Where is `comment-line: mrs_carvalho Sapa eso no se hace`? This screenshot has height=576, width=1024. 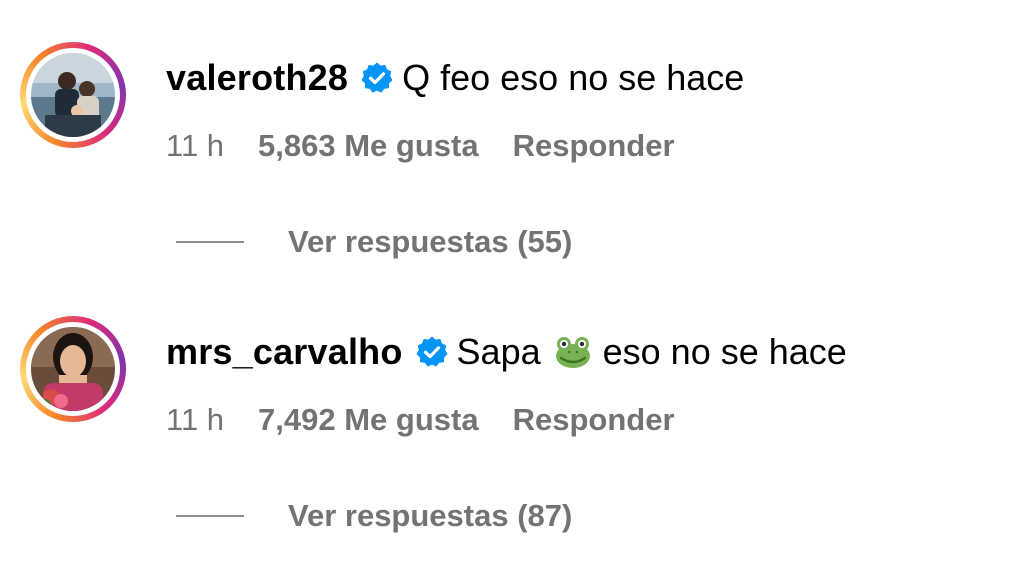
comment-line: mrs_carvalho Sapa eso no se hace is located at coordinates (506, 352).